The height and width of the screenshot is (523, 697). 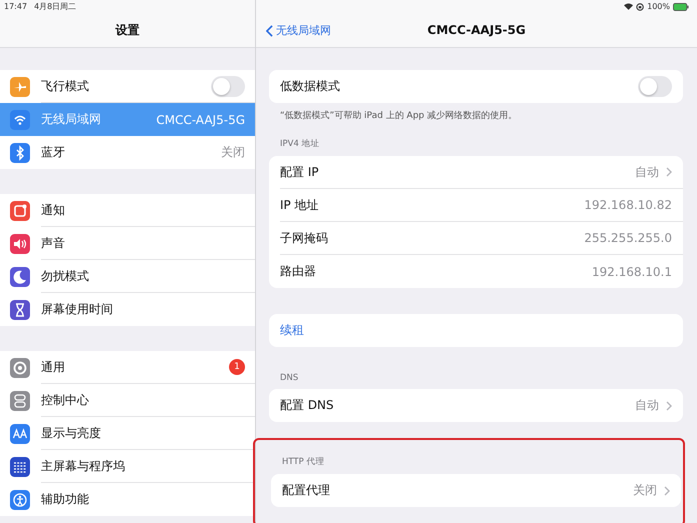 What do you see at coordinates (681, 6) in the screenshot?
I see `battery-icon` at bounding box center [681, 6].